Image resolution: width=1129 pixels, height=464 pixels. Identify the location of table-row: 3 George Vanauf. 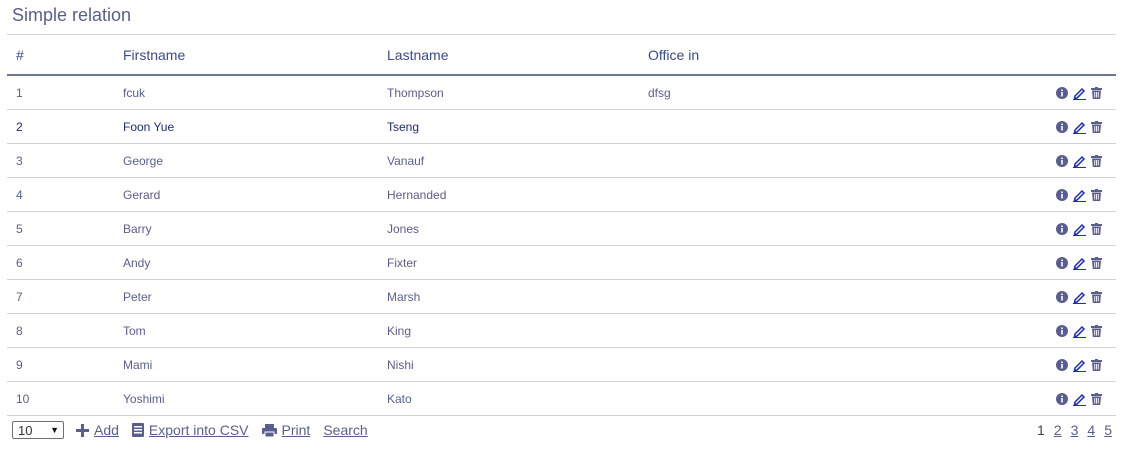
(561, 160).